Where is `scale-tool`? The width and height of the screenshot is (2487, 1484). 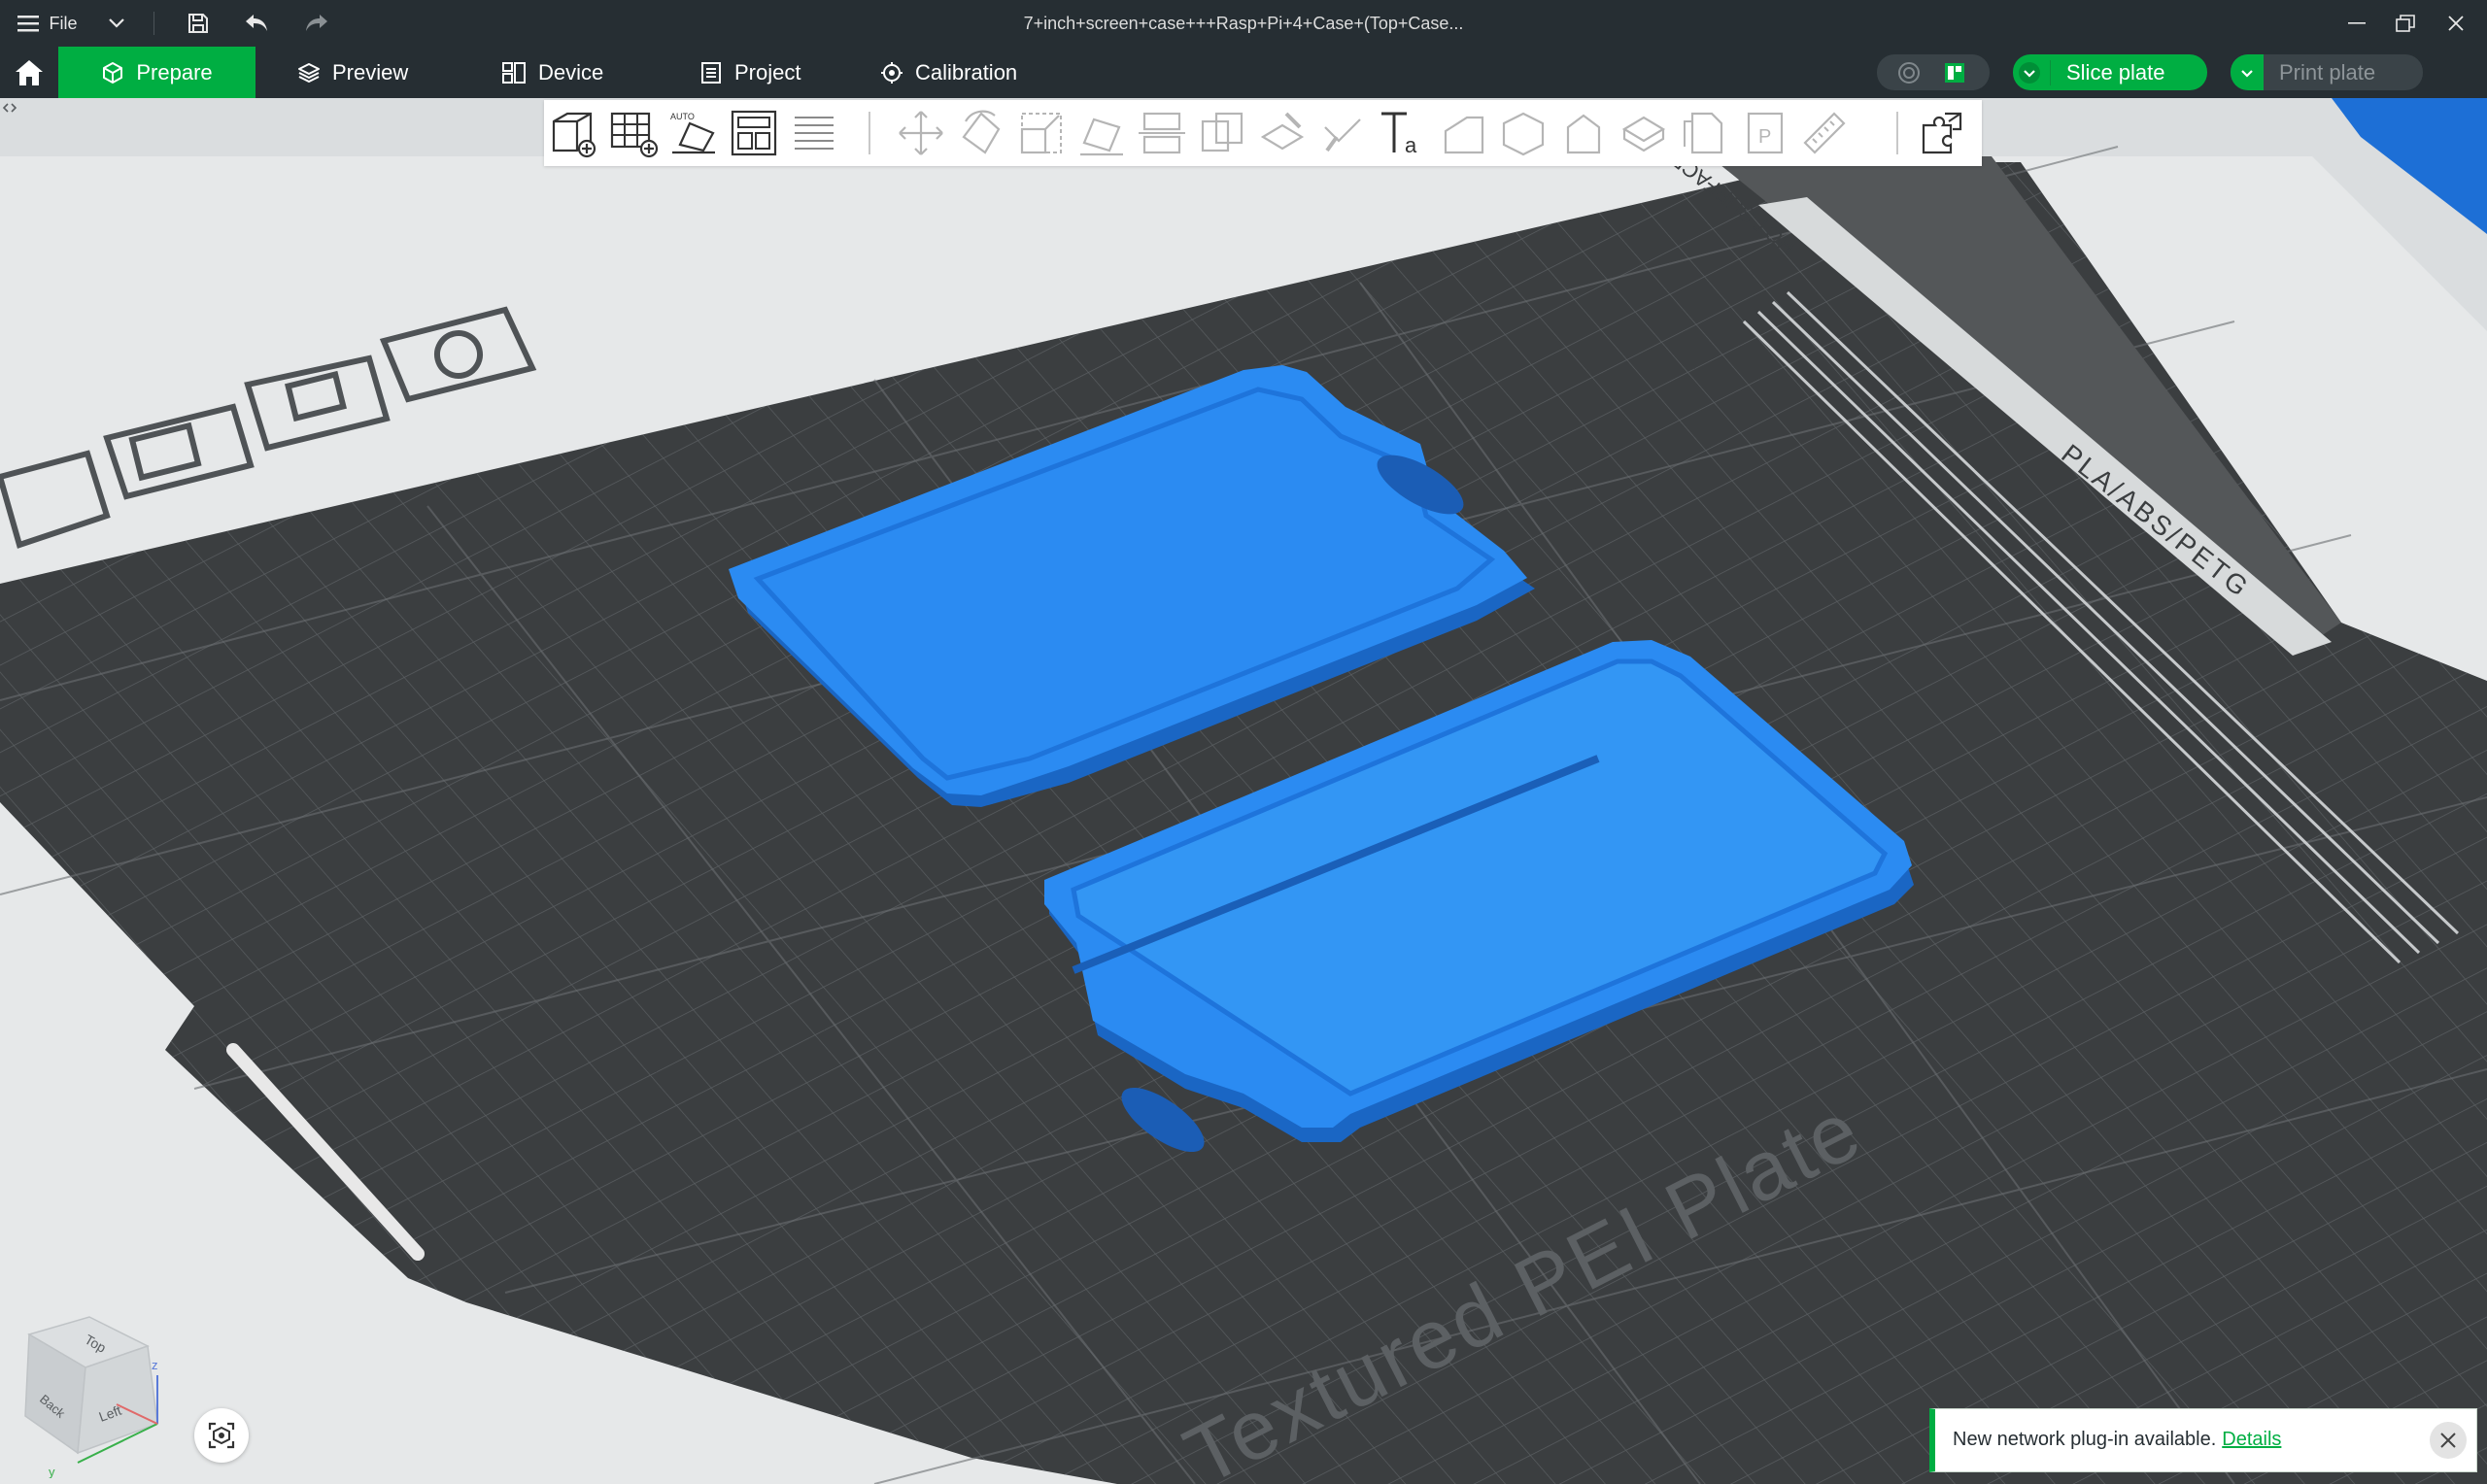
scale-tool is located at coordinates (1041, 133).